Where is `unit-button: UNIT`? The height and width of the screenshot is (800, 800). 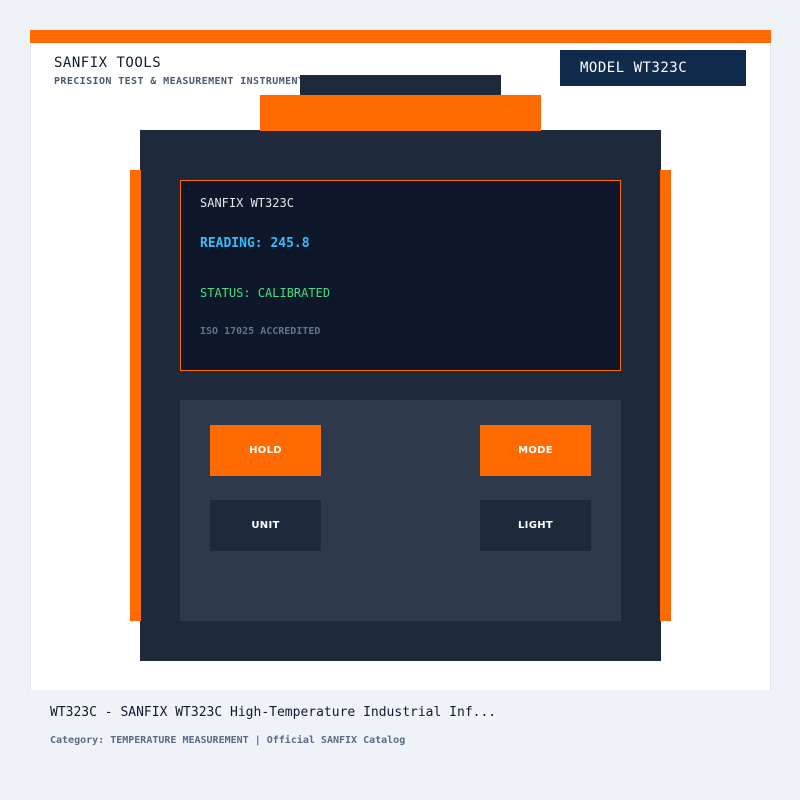 unit-button: UNIT is located at coordinates (265, 525).